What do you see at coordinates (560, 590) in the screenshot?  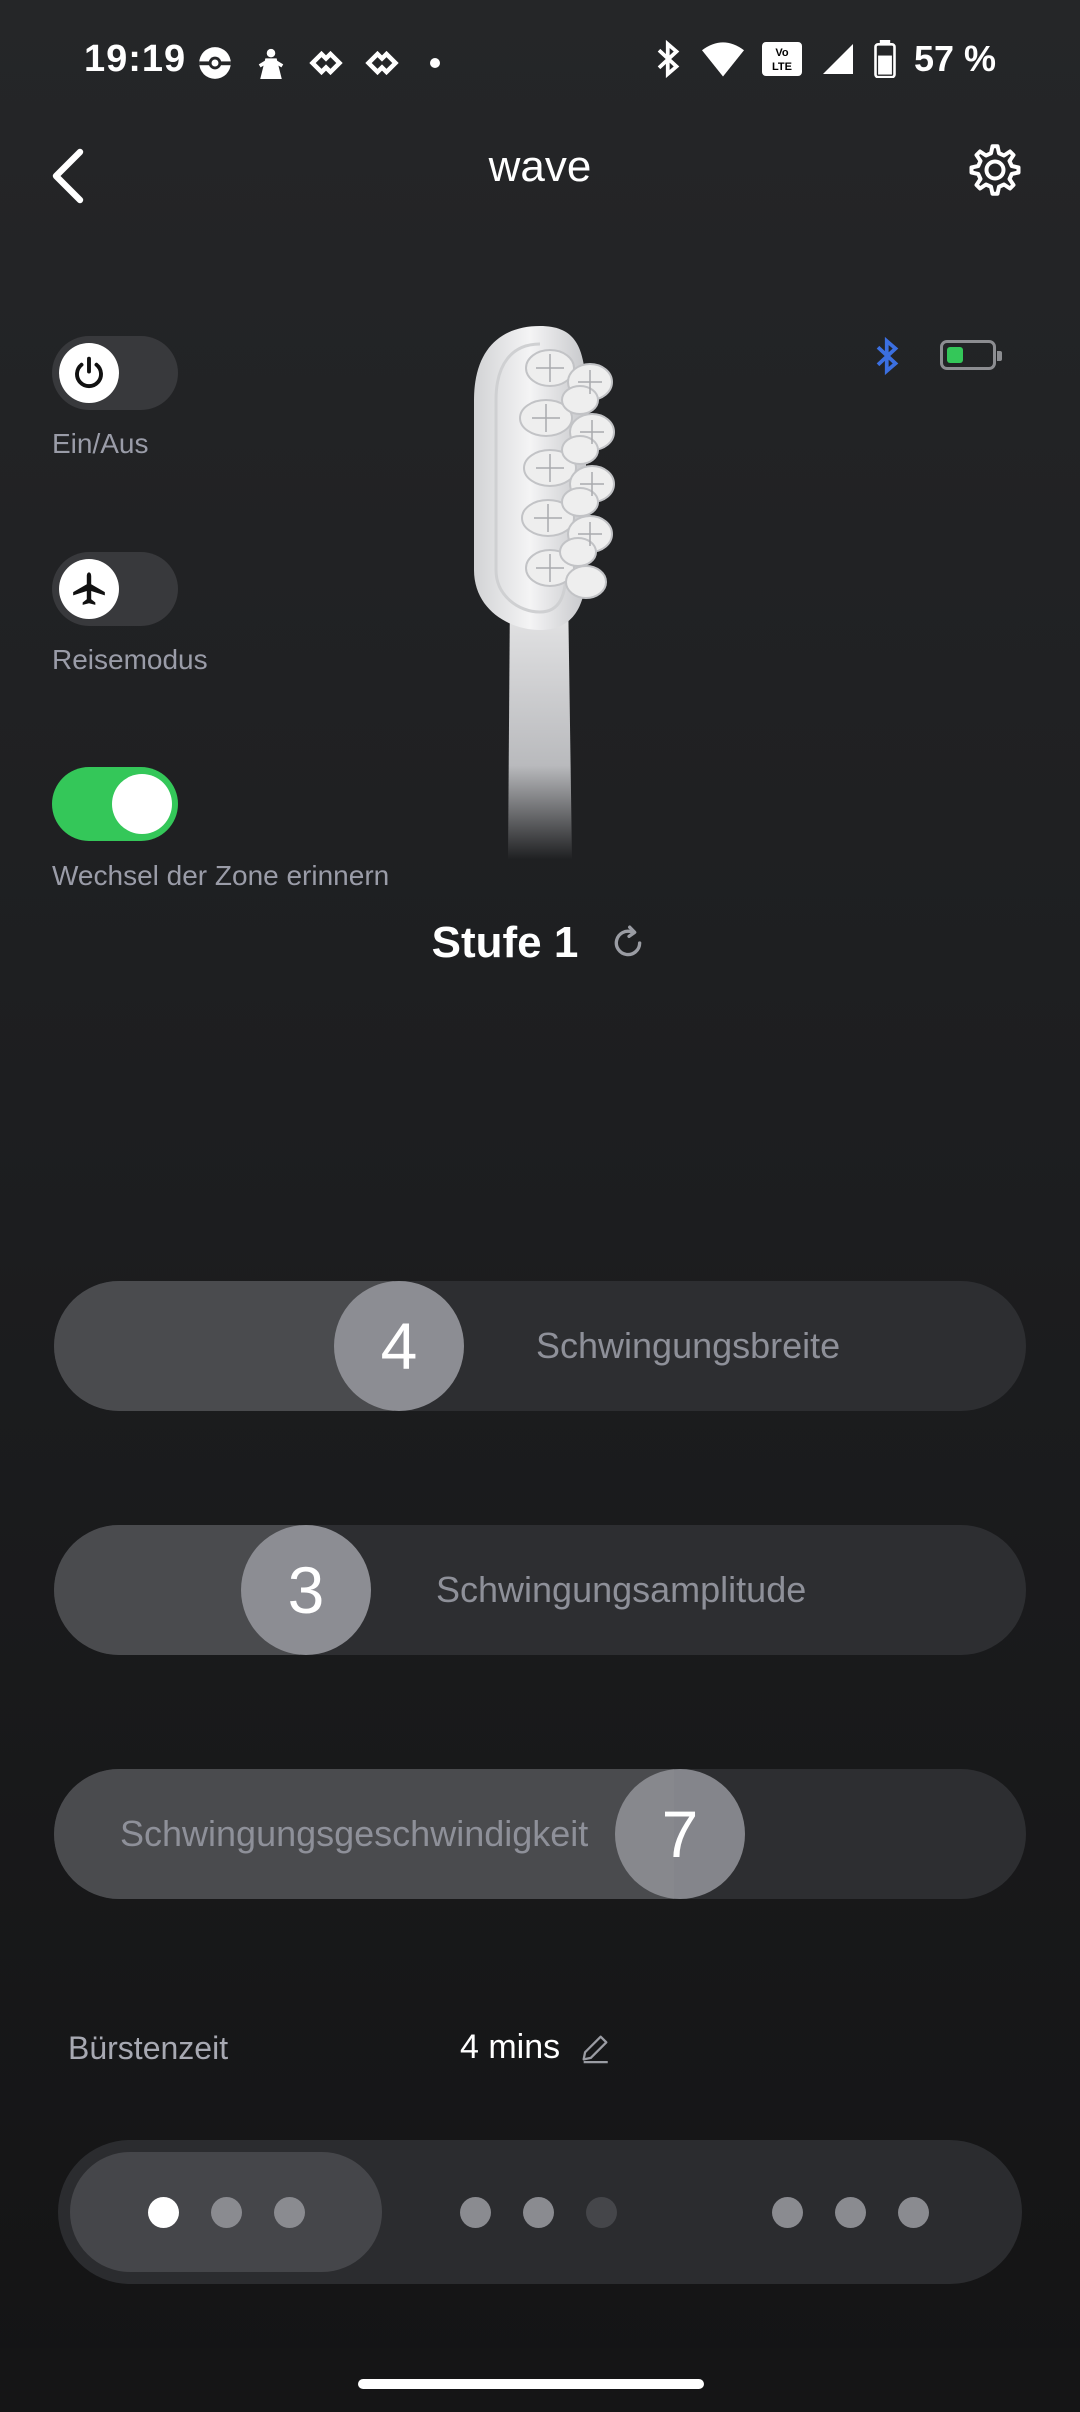 I see `toothbrush-head-image` at bounding box center [560, 590].